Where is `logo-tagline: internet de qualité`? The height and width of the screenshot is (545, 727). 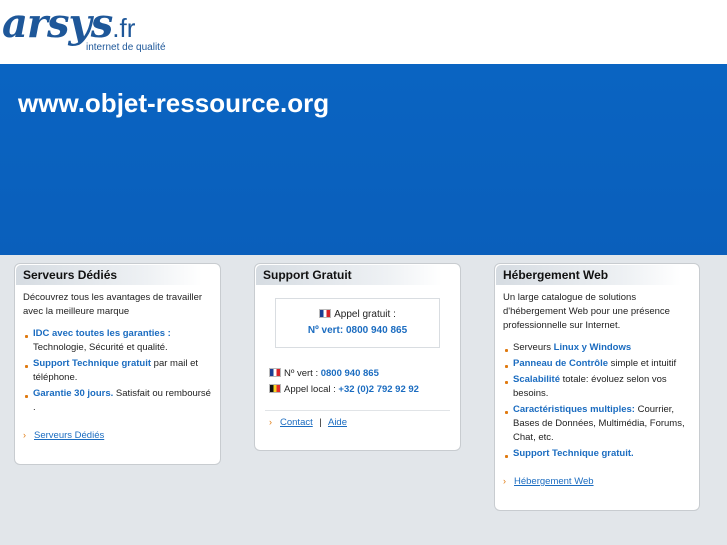 logo-tagline: internet de qualité is located at coordinates (126, 47).